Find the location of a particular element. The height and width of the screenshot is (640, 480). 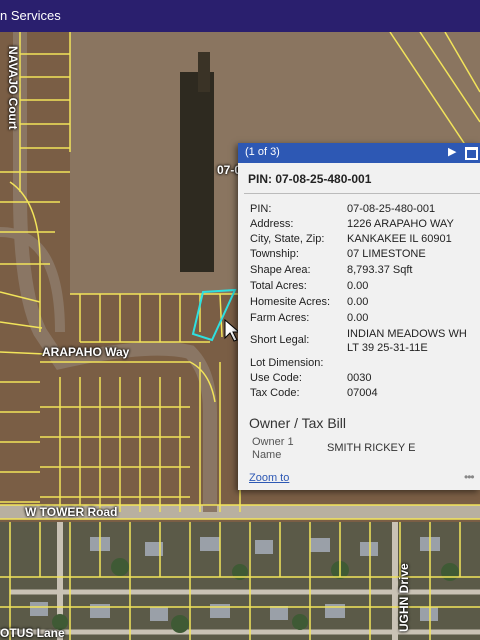

maximize-icon is located at coordinates (471, 153).